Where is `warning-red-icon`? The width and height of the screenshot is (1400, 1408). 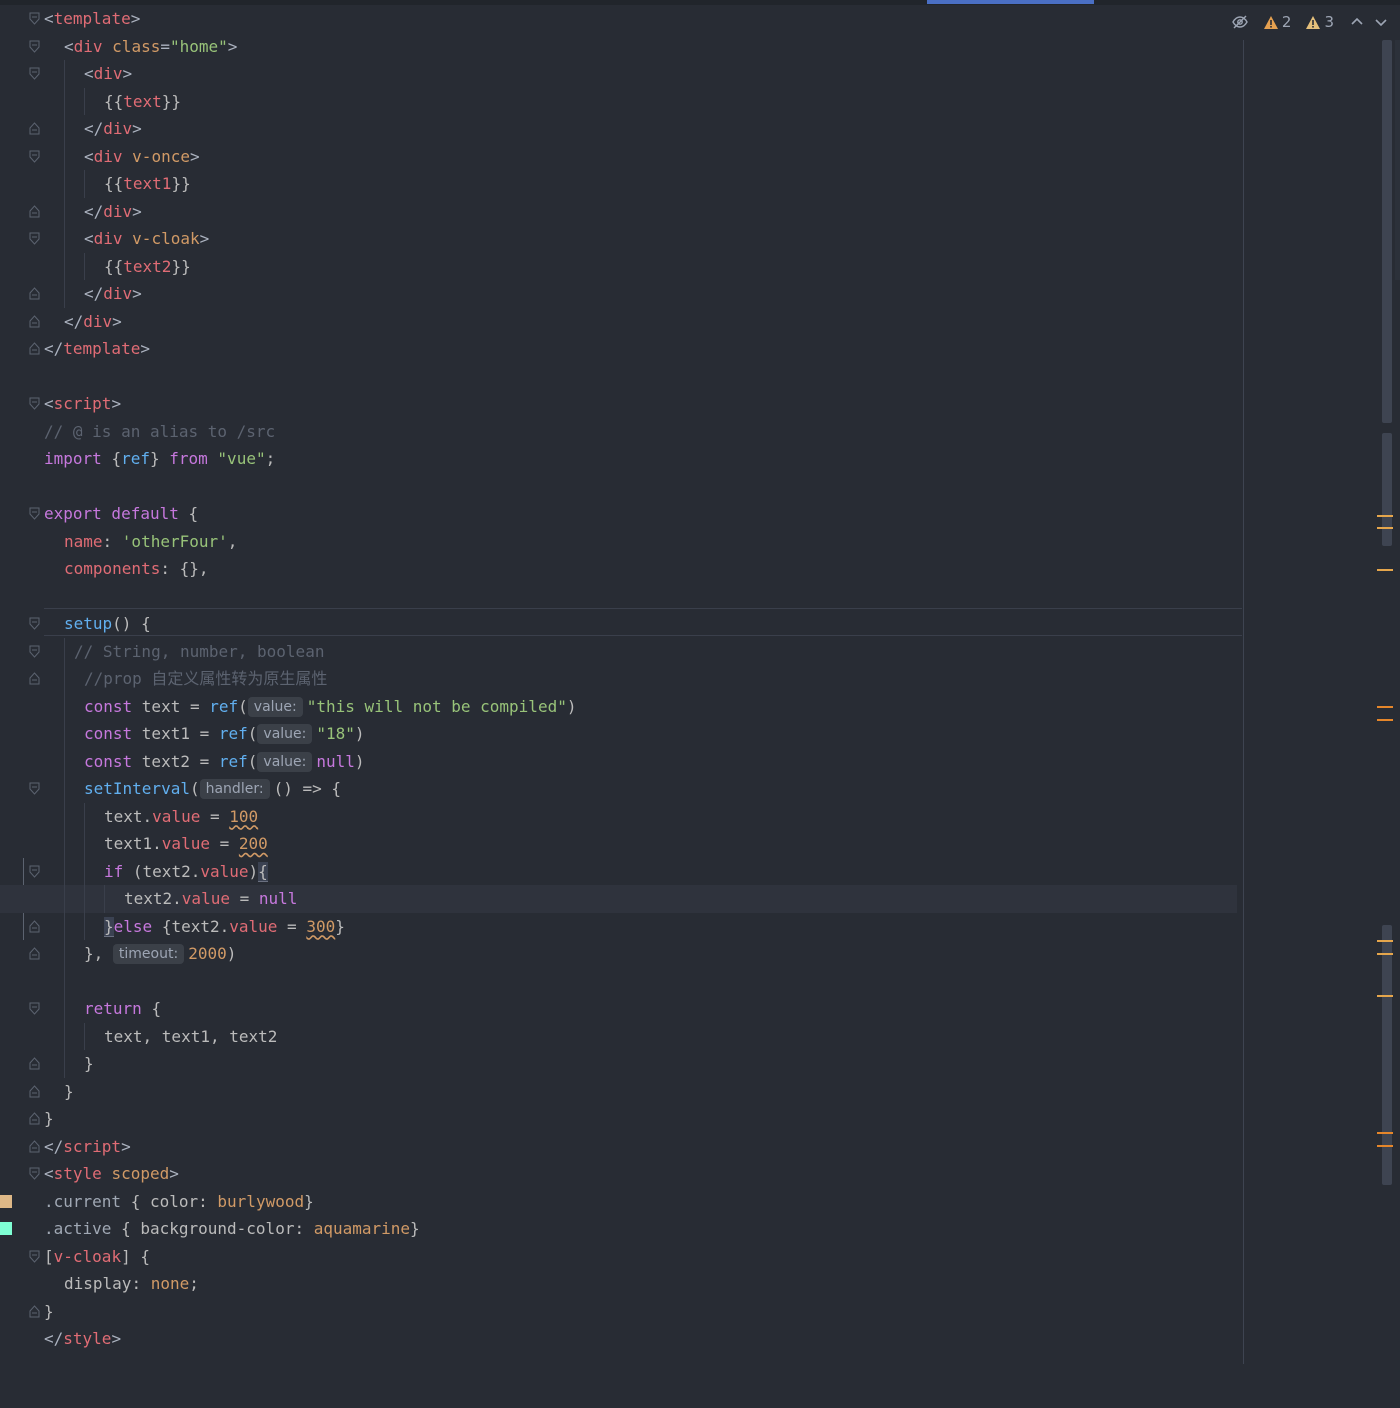
warning-red-icon is located at coordinates (1270, 22).